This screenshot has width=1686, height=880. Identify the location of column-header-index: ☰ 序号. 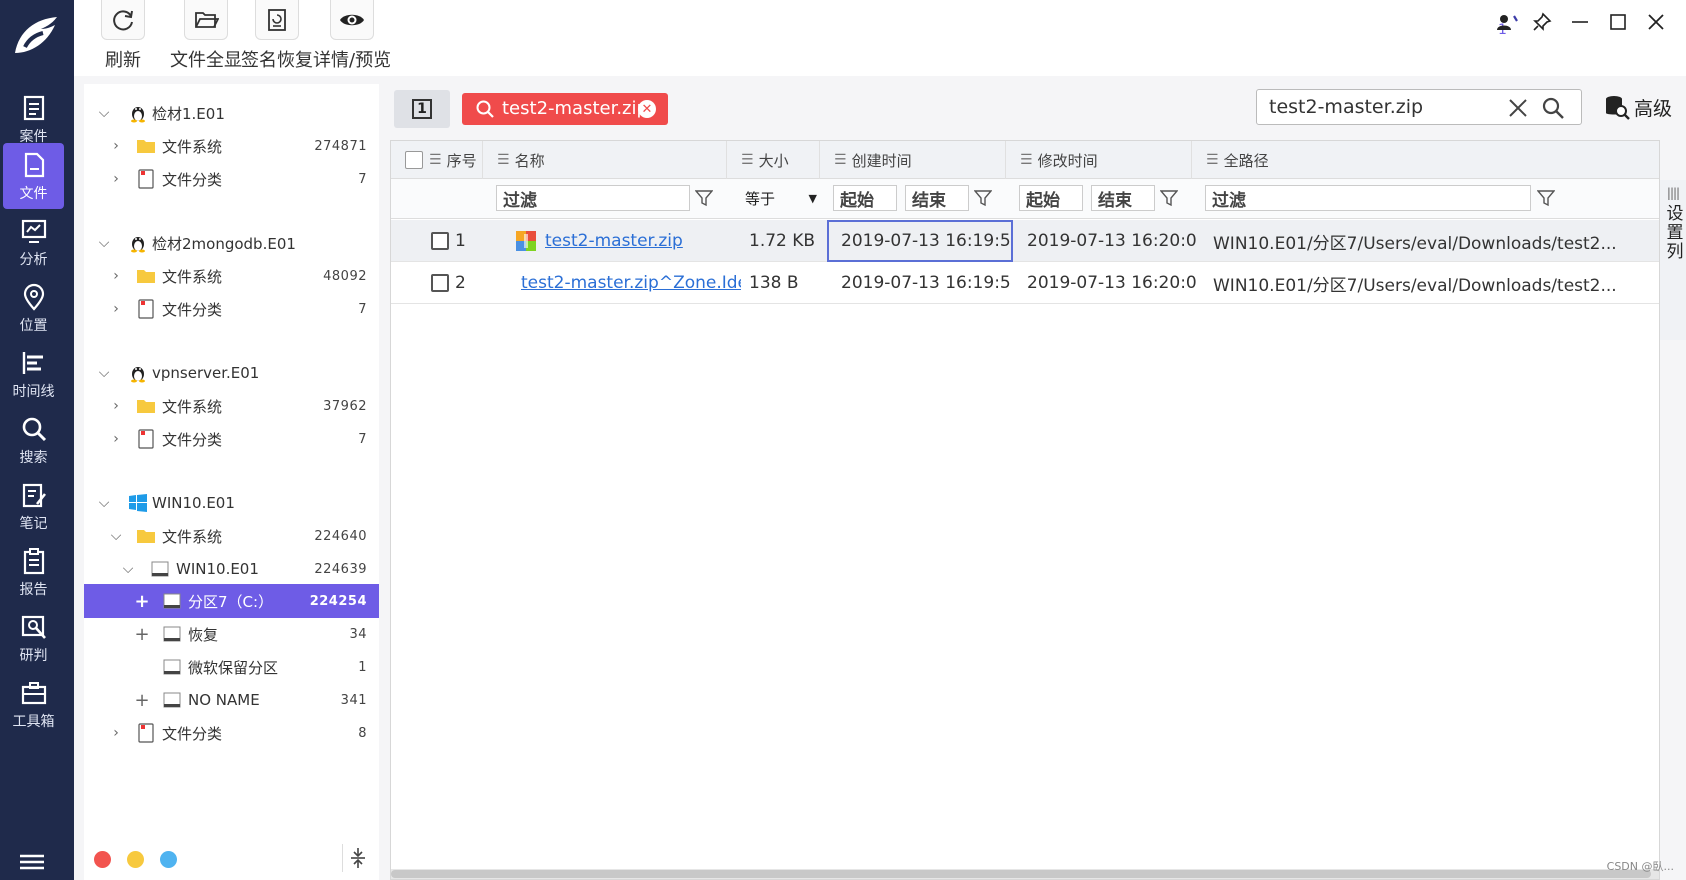
(437, 160).